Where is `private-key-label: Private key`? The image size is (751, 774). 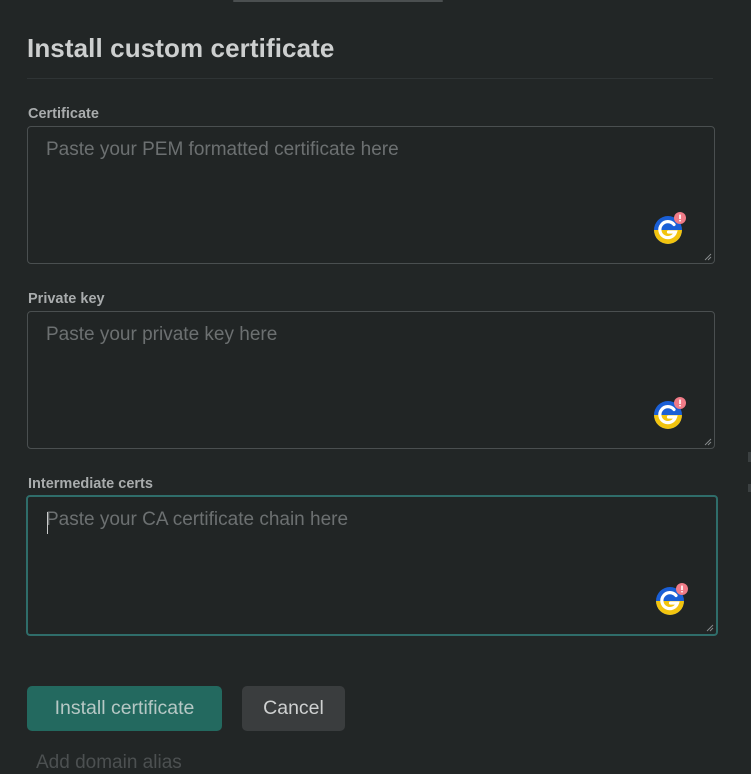
private-key-label: Private key is located at coordinates (66, 299).